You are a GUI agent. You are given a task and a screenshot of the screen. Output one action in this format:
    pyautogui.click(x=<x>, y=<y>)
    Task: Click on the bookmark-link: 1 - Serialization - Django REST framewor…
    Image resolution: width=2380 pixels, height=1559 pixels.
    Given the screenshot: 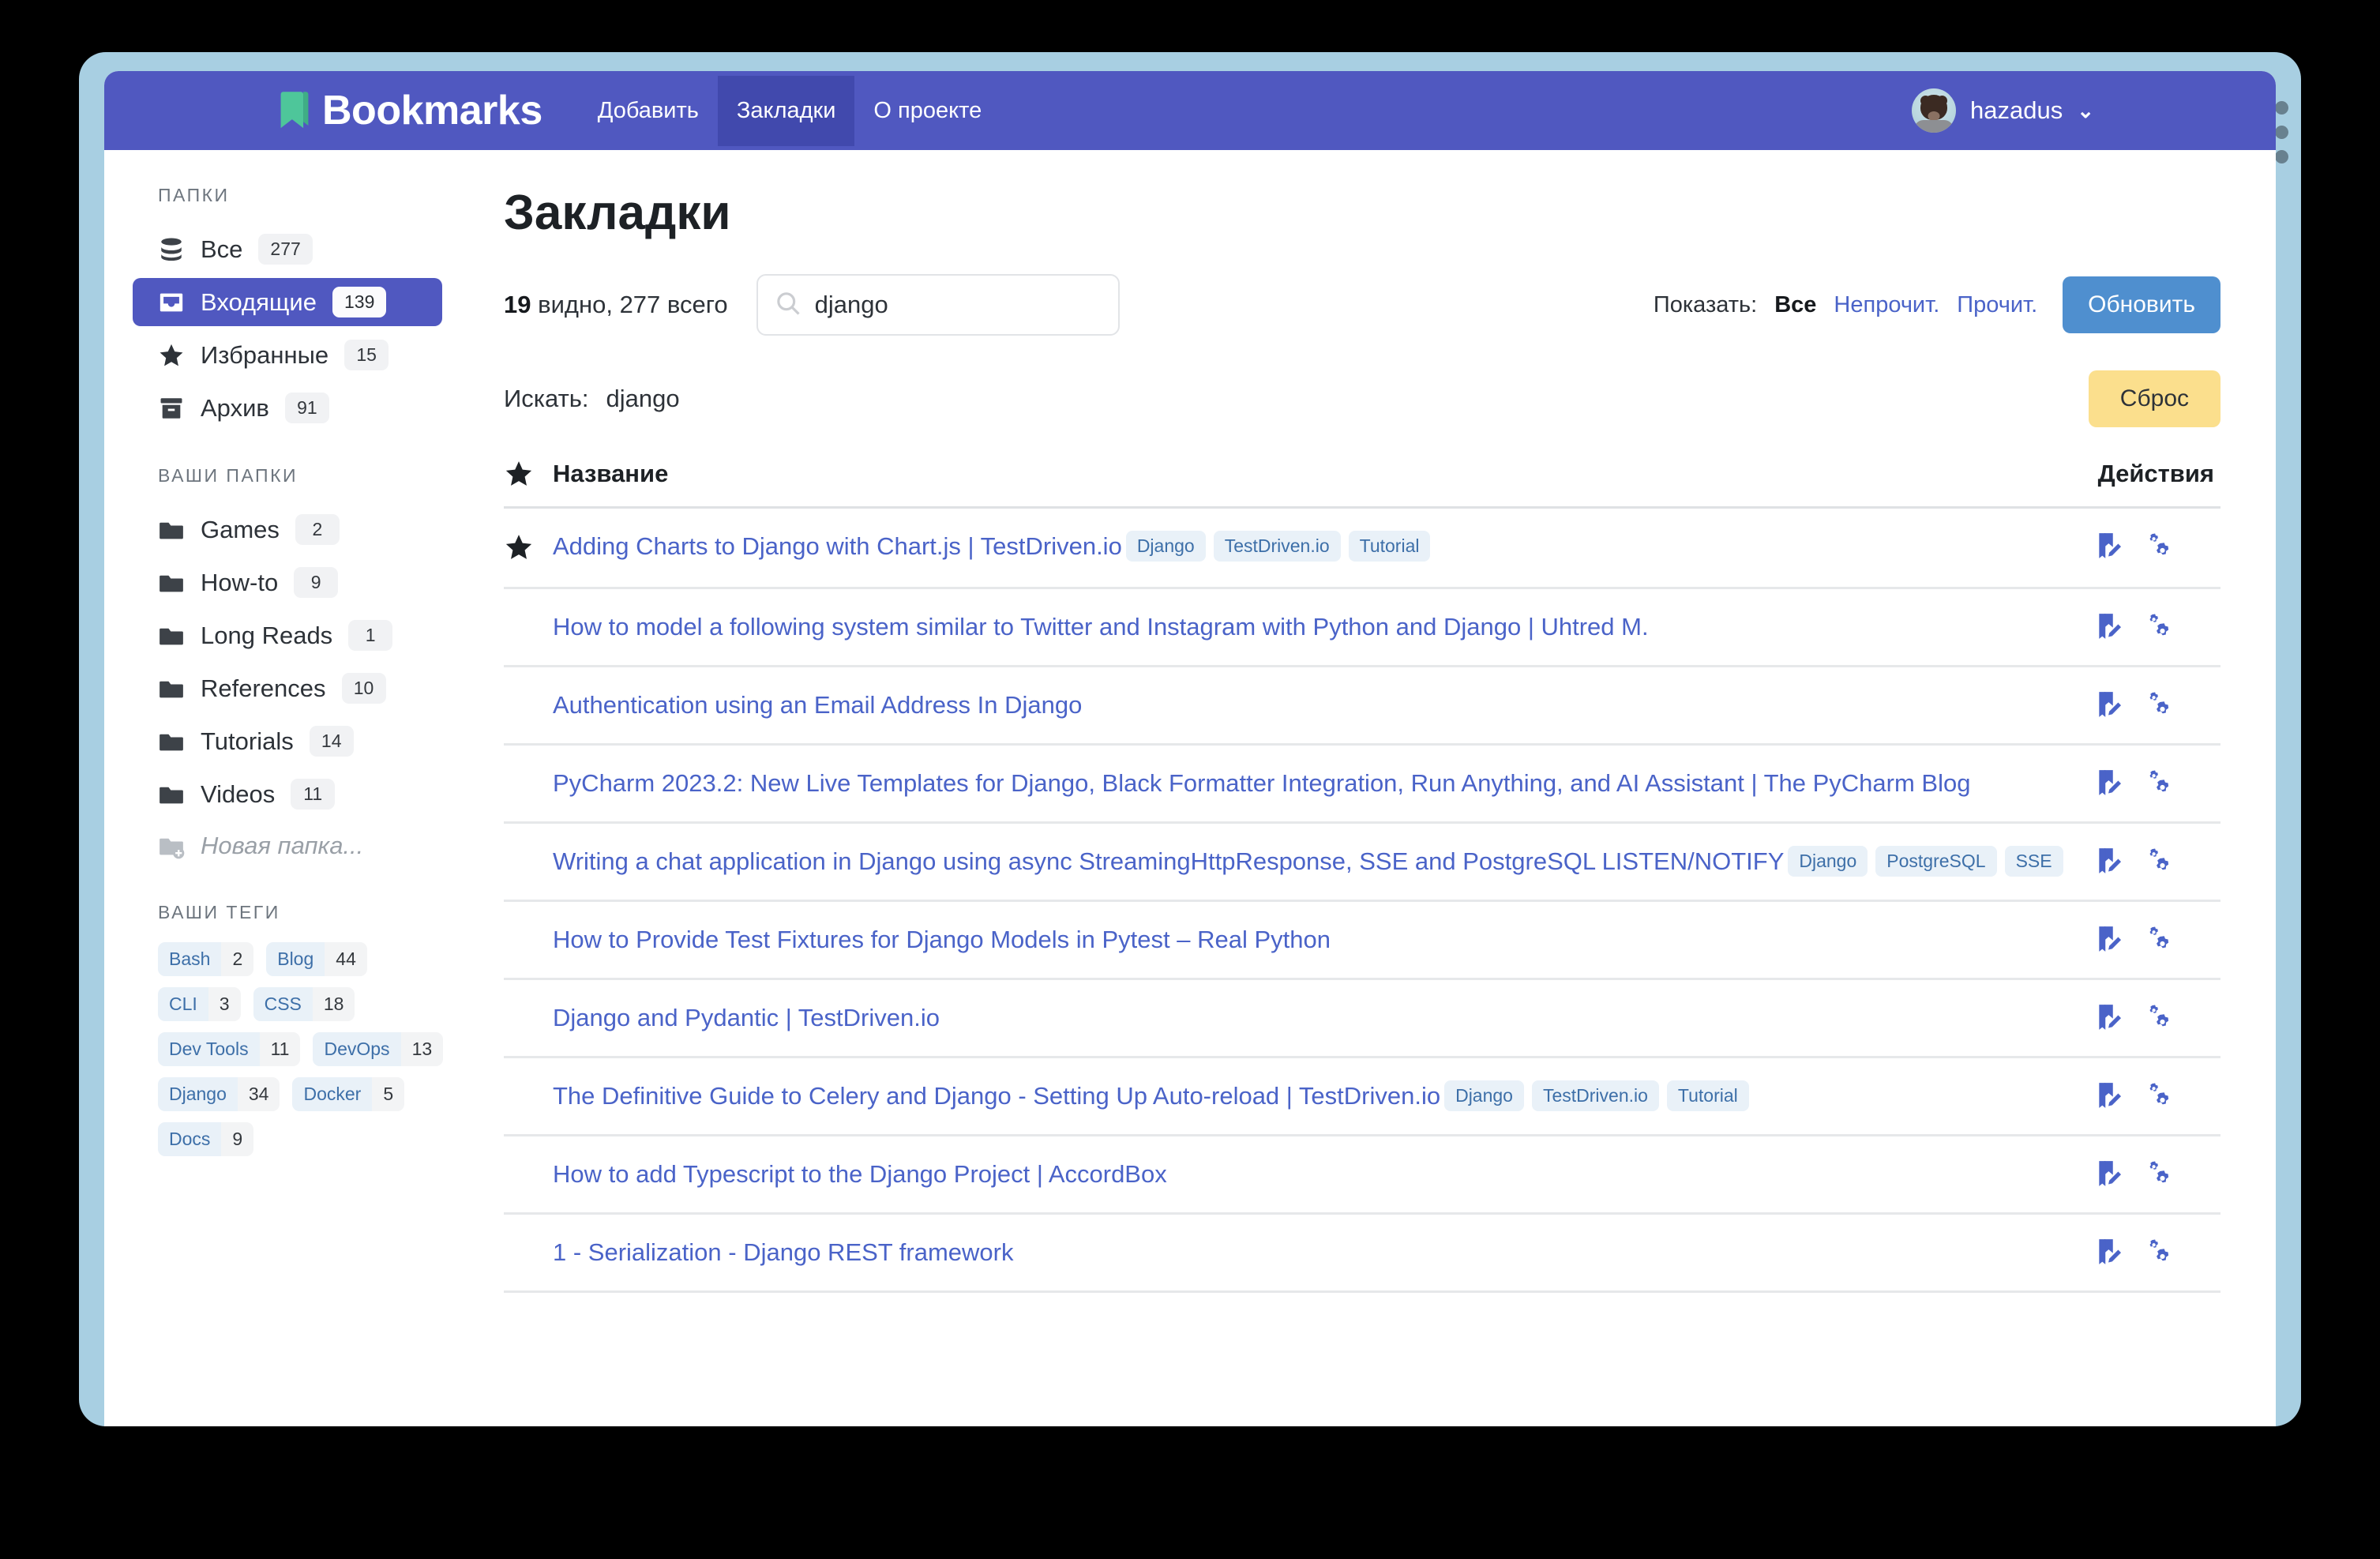 What is the action you would take?
    pyautogui.click(x=783, y=1252)
    